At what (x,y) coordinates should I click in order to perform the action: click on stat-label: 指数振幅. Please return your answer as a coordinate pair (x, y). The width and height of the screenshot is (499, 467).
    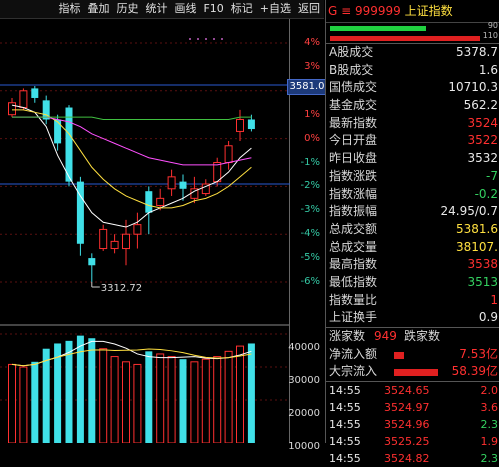
    Looking at the image, I should click on (353, 211).